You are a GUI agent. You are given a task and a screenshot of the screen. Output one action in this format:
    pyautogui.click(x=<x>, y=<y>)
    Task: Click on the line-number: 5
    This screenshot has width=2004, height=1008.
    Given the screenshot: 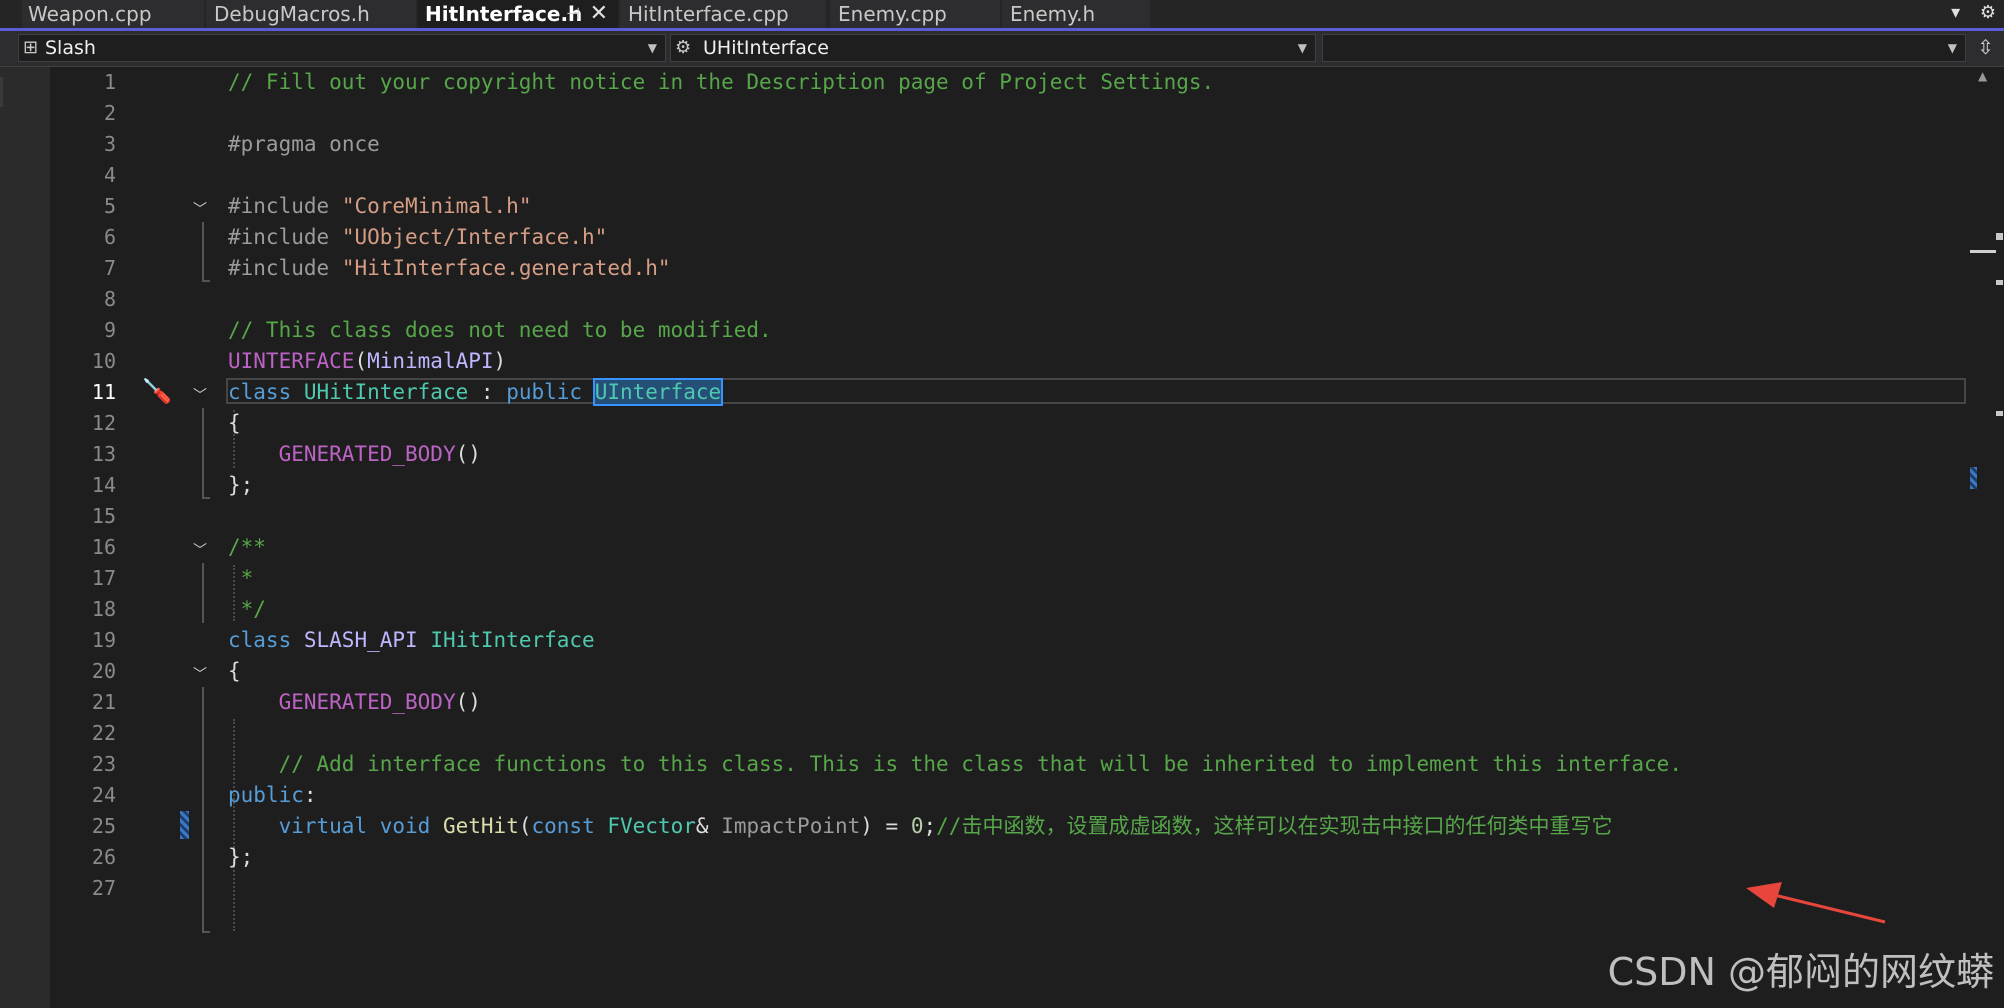 What is the action you would take?
    pyautogui.click(x=109, y=206)
    